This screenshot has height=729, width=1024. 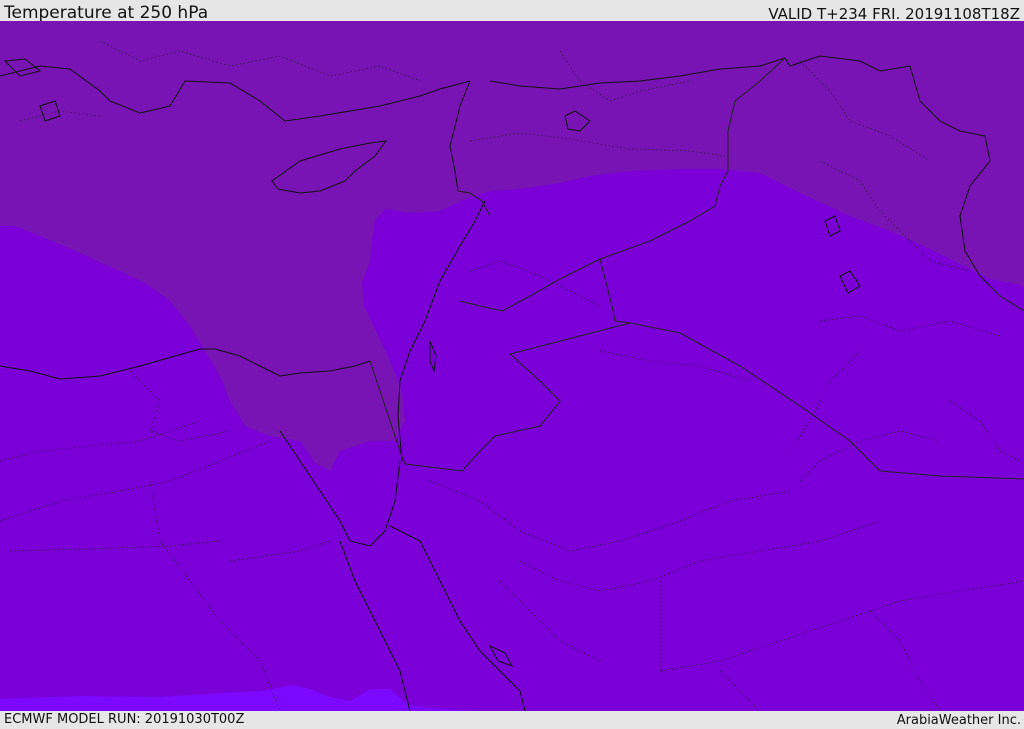 I want to click on credit: ArabiaWeather Inc., so click(x=958, y=720).